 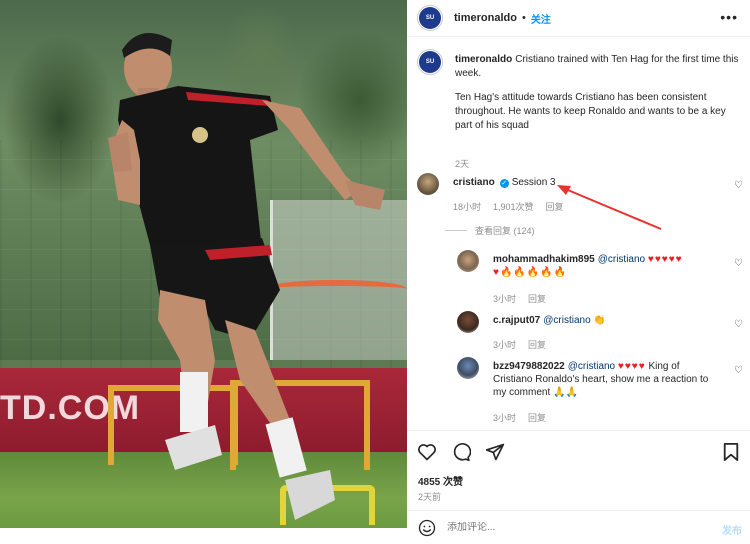 What do you see at coordinates (544, 259) in the screenshot?
I see `comment-username: mohammadhakim895` at bounding box center [544, 259].